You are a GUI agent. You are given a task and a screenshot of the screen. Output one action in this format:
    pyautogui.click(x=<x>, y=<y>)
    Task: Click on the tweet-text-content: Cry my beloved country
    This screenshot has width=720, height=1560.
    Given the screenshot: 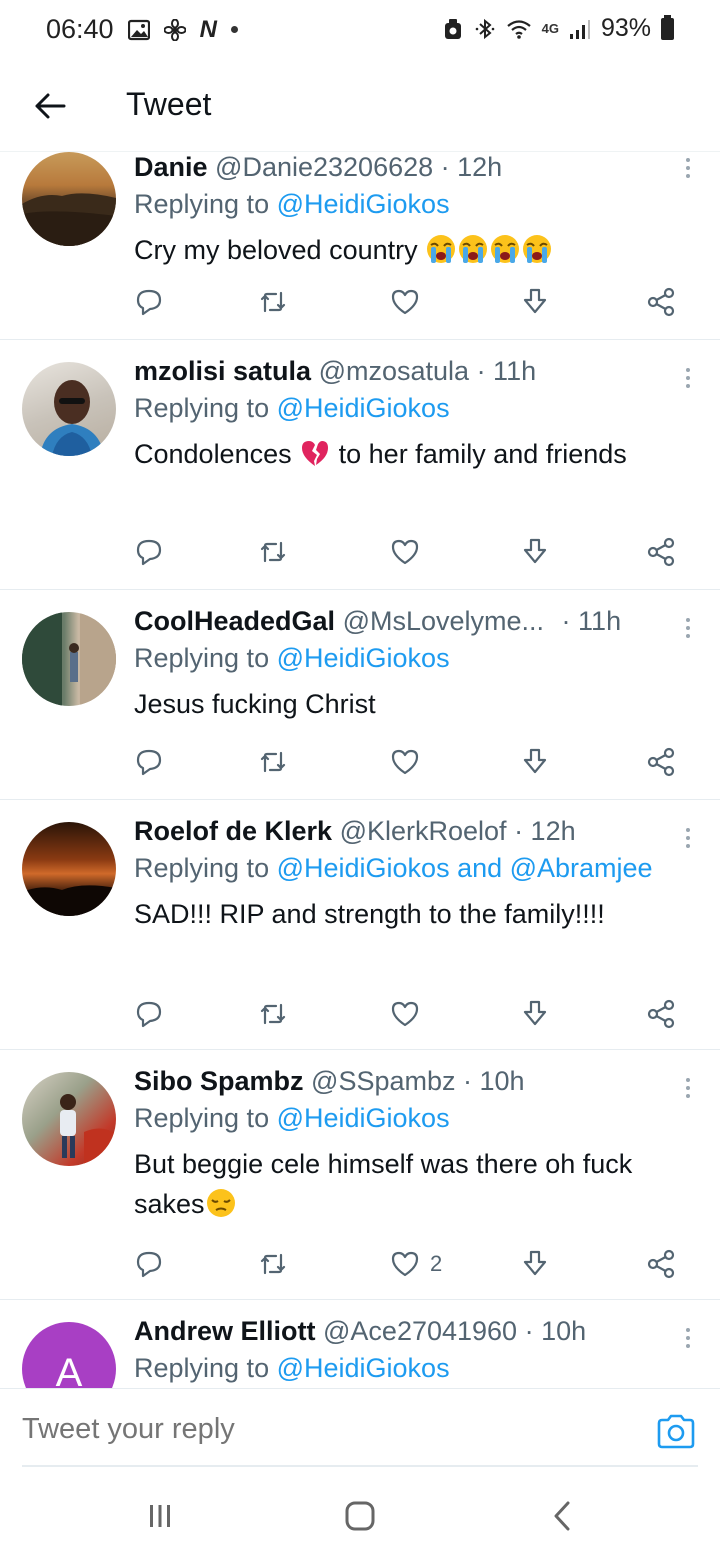 What is the action you would take?
    pyautogui.click(x=276, y=250)
    